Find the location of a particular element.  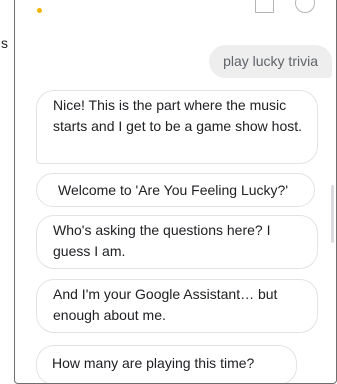

assistant-message-2: Welcome to 'Are You Feeling Lucky?' is located at coordinates (175, 190).